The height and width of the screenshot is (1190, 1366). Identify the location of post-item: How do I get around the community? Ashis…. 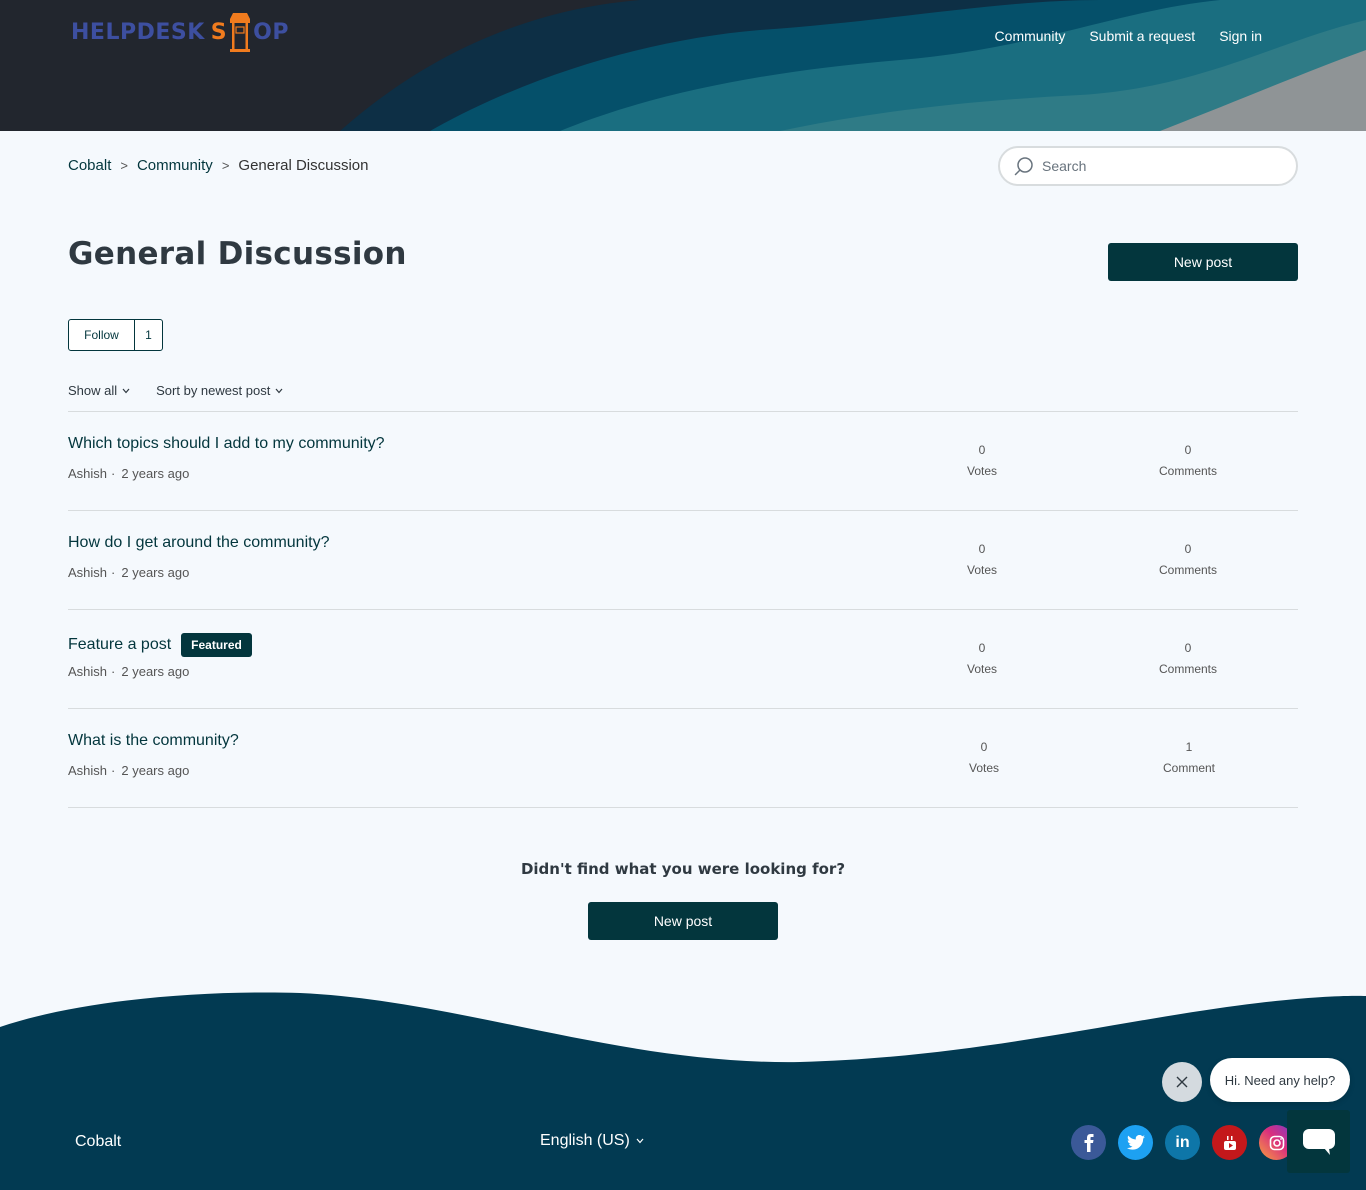
(683, 560).